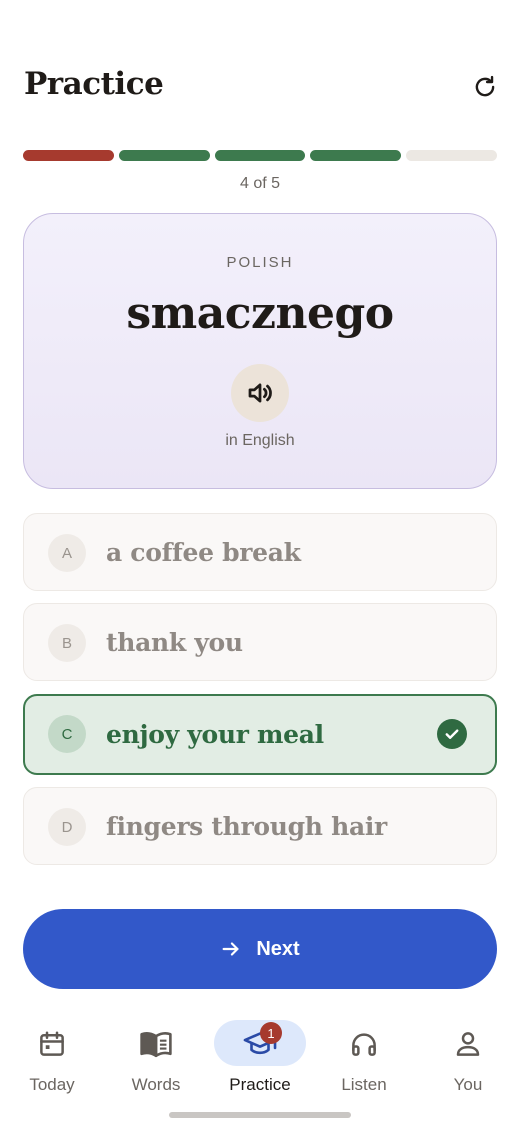  I want to click on nav-label: You, so click(468, 1084).